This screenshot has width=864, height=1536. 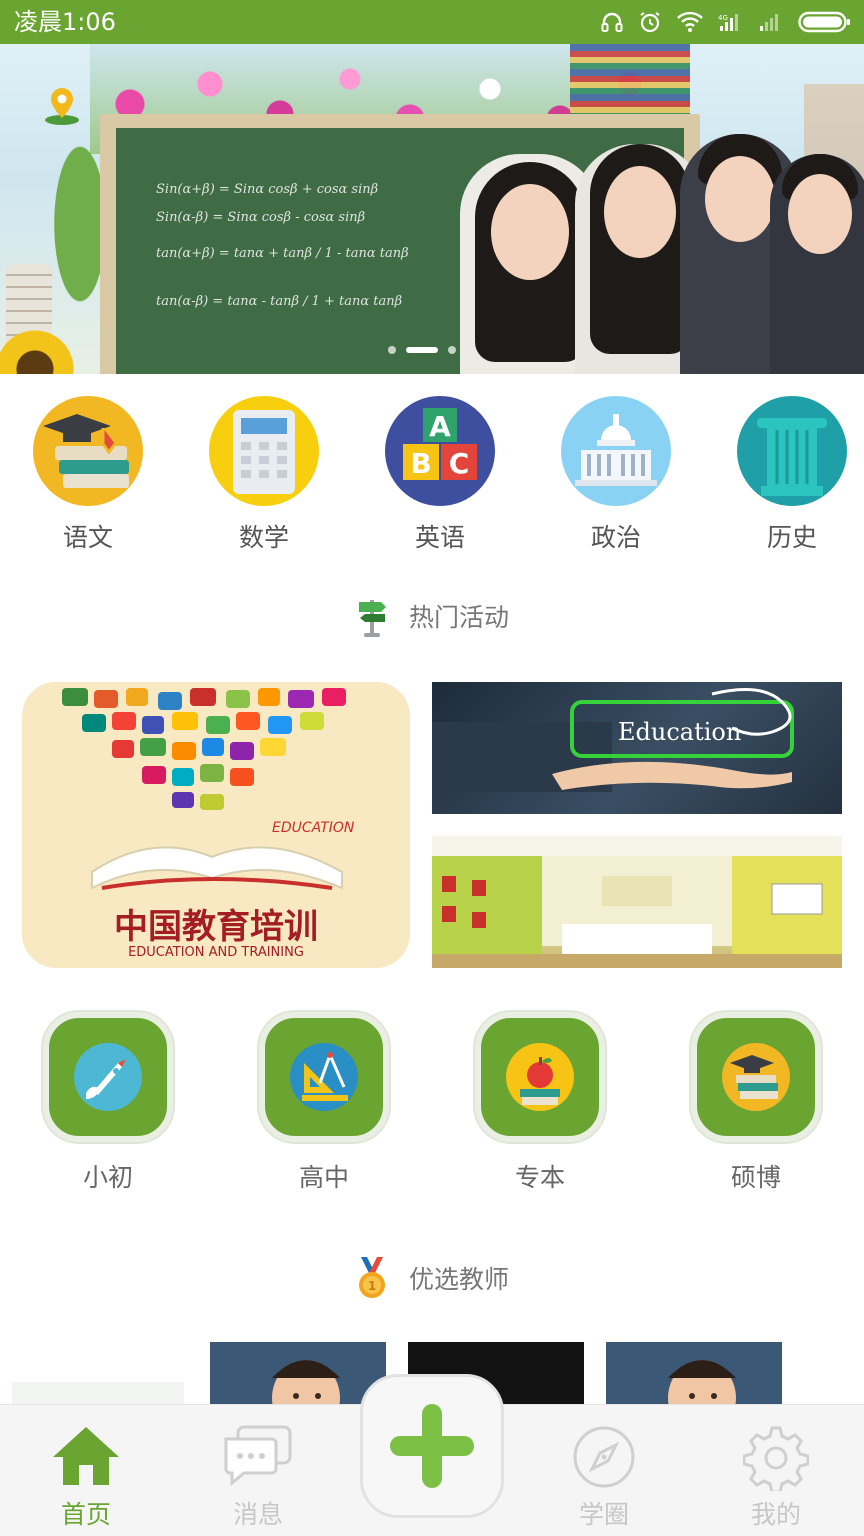 I want to click on hot-activity-card-main: EDUCATION 中国教育培训 EDUCATION AND TRAINING, so click(x=216, y=825).